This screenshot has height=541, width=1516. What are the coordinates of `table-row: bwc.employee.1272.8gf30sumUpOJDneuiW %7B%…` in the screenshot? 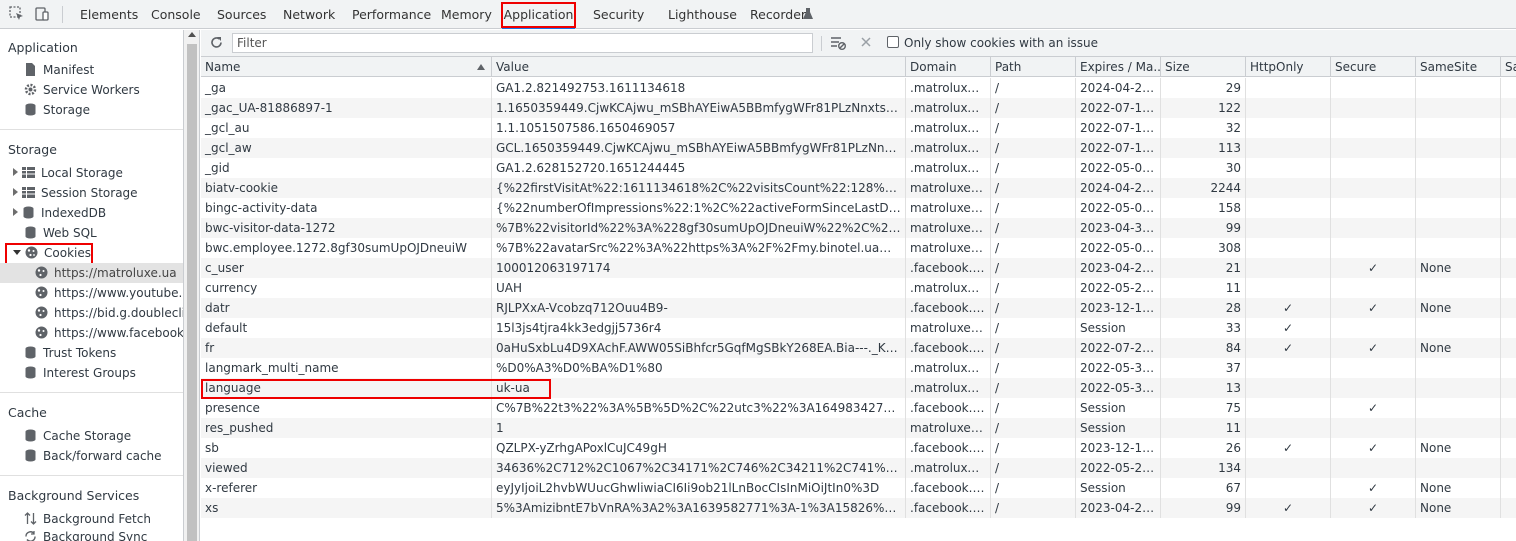 It's located at (858, 248).